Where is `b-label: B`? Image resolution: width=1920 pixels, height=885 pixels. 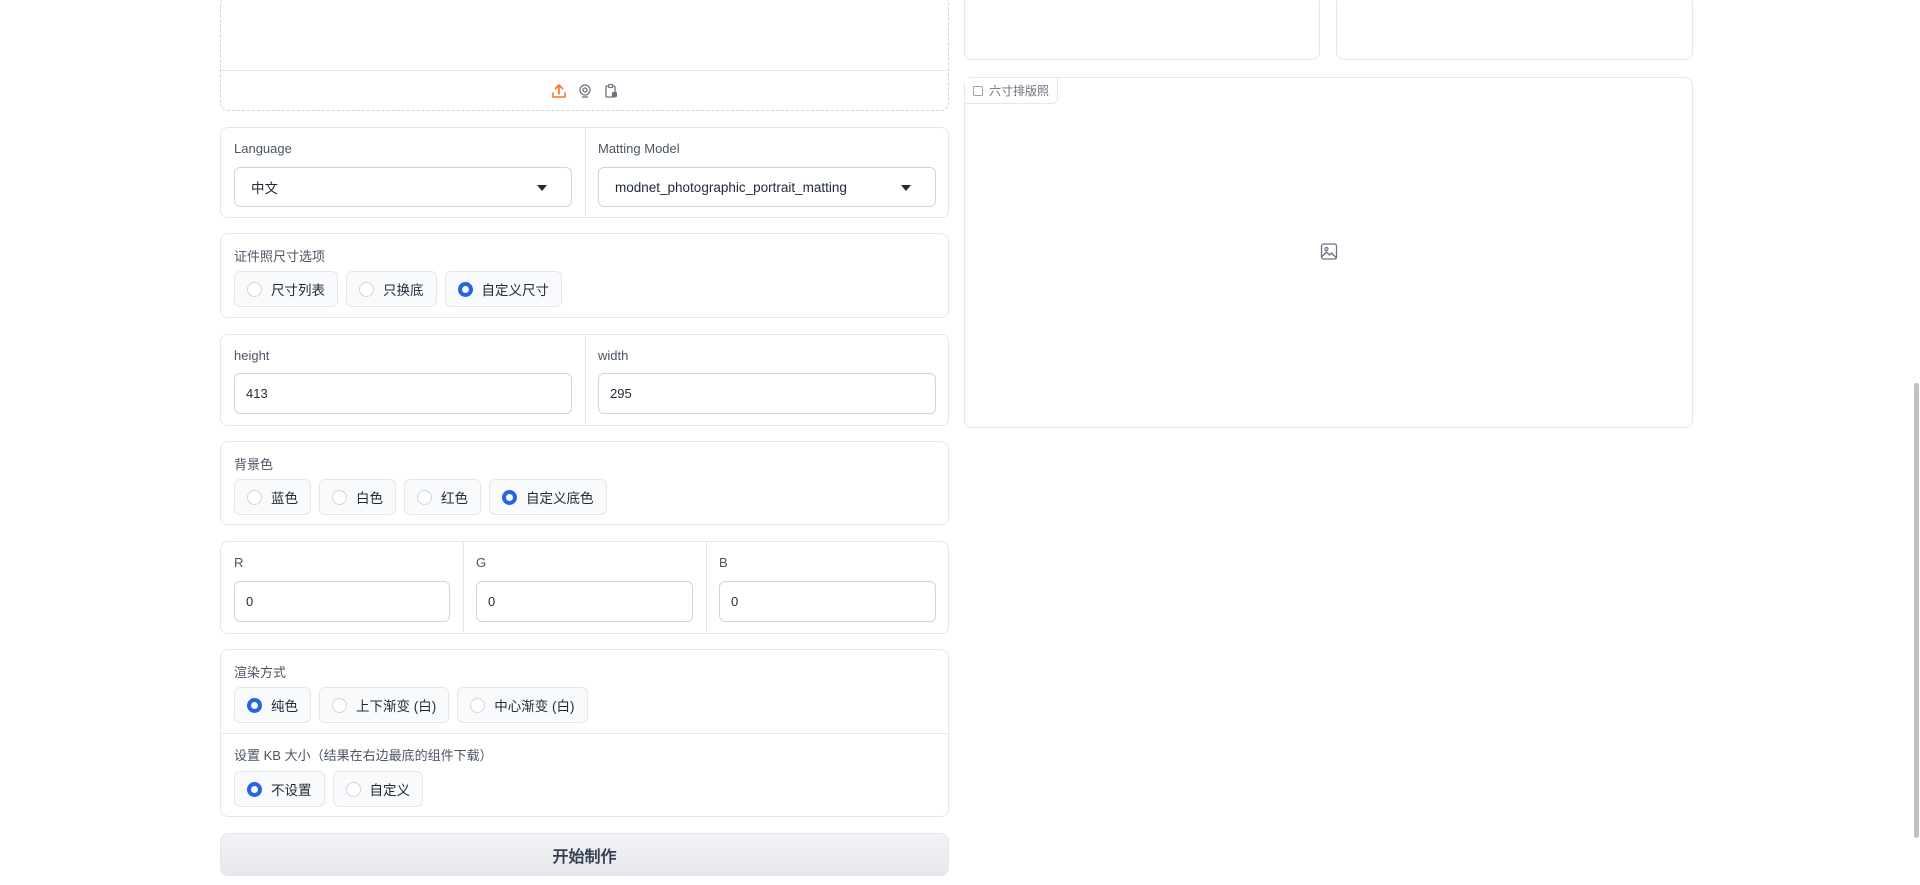 b-label: B is located at coordinates (723, 562).